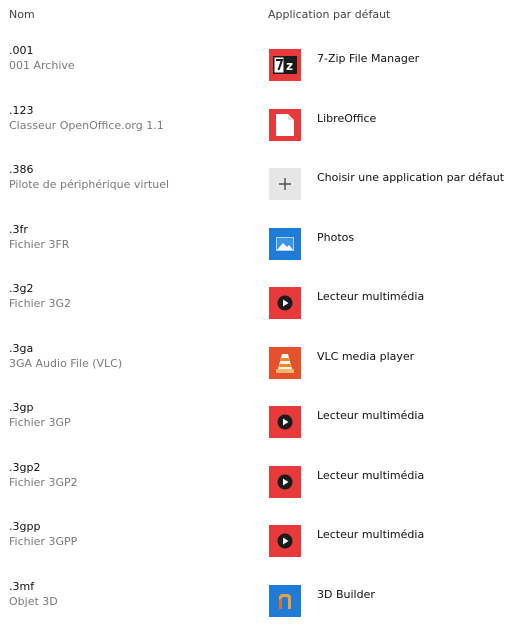  What do you see at coordinates (396, 244) in the screenshot?
I see `default-app-button: Photos` at bounding box center [396, 244].